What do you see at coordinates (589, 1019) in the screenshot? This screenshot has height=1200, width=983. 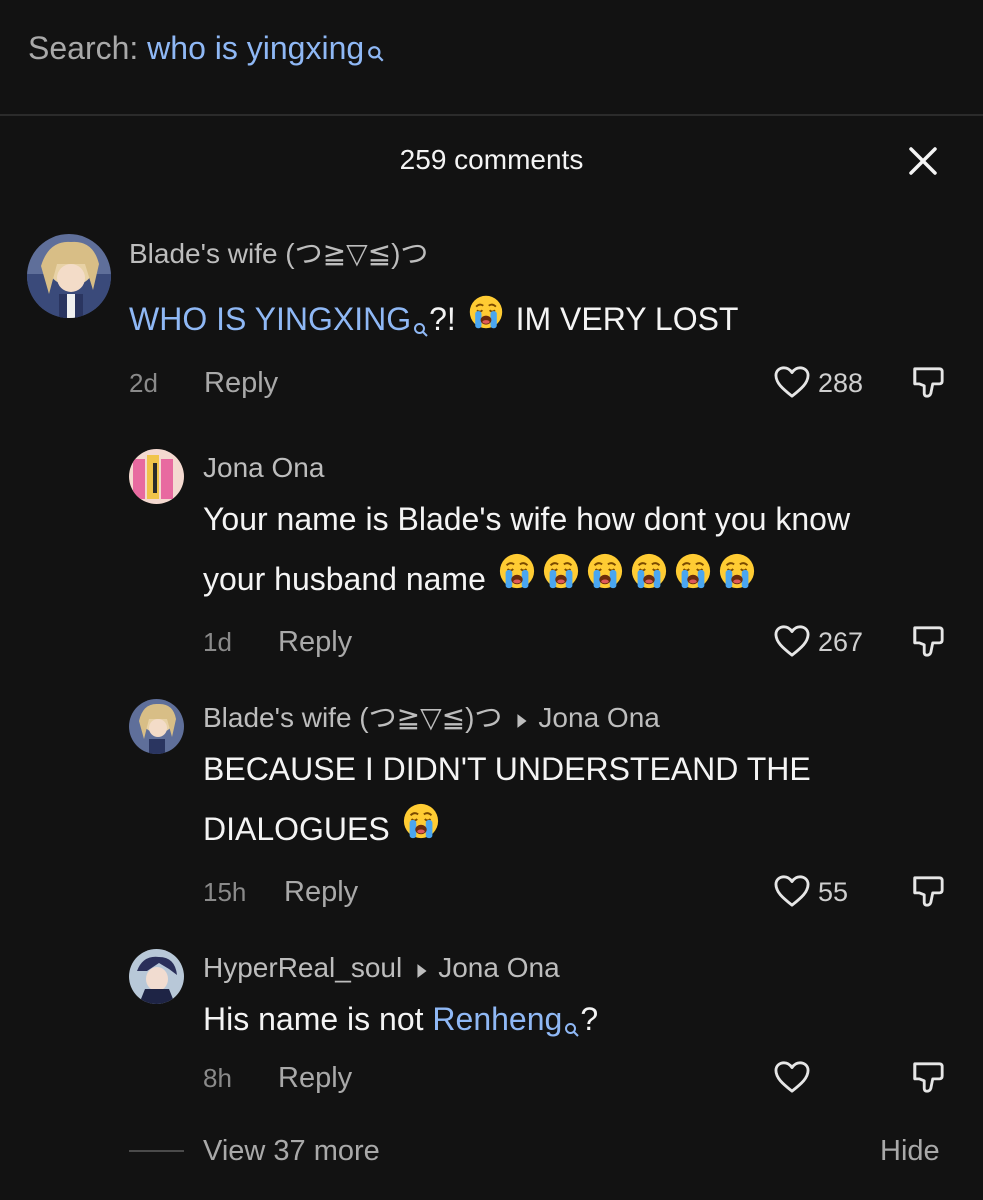 I see `comment-text-part: ?` at bounding box center [589, 1019].